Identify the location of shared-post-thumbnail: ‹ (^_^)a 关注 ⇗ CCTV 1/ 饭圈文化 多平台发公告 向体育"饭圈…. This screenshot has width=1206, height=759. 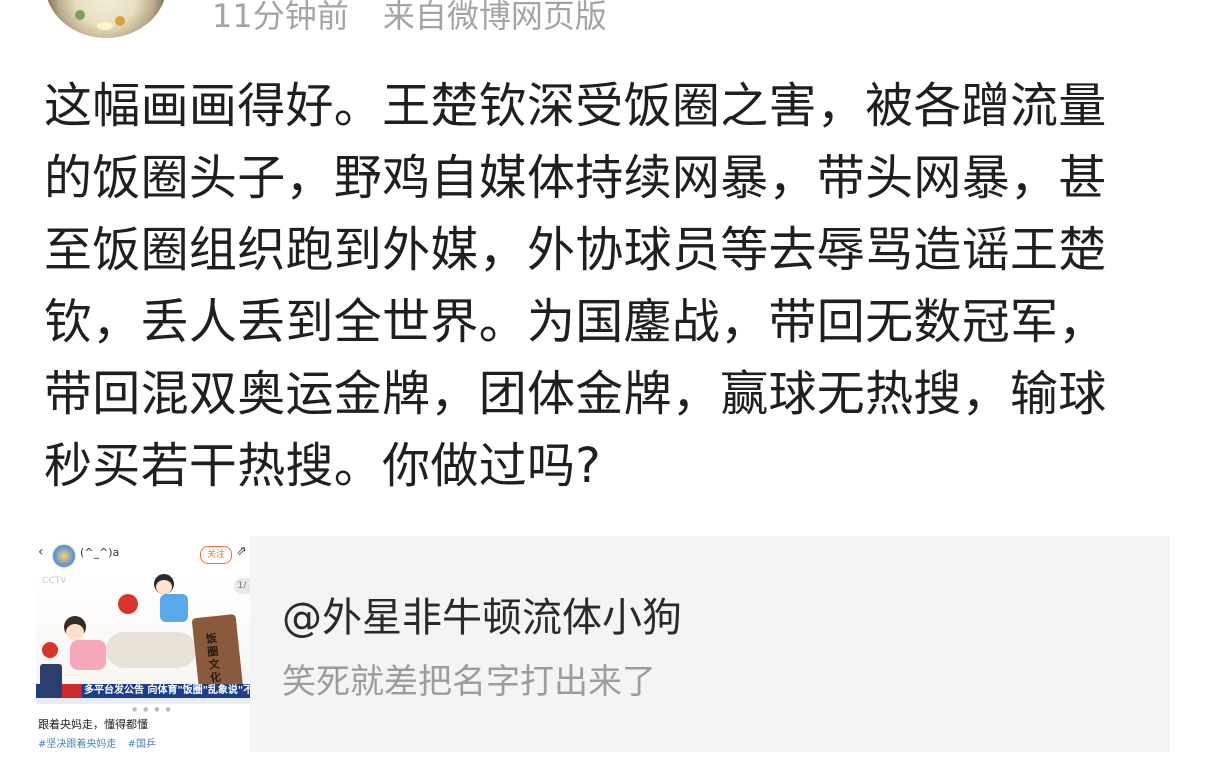
(143, 644).